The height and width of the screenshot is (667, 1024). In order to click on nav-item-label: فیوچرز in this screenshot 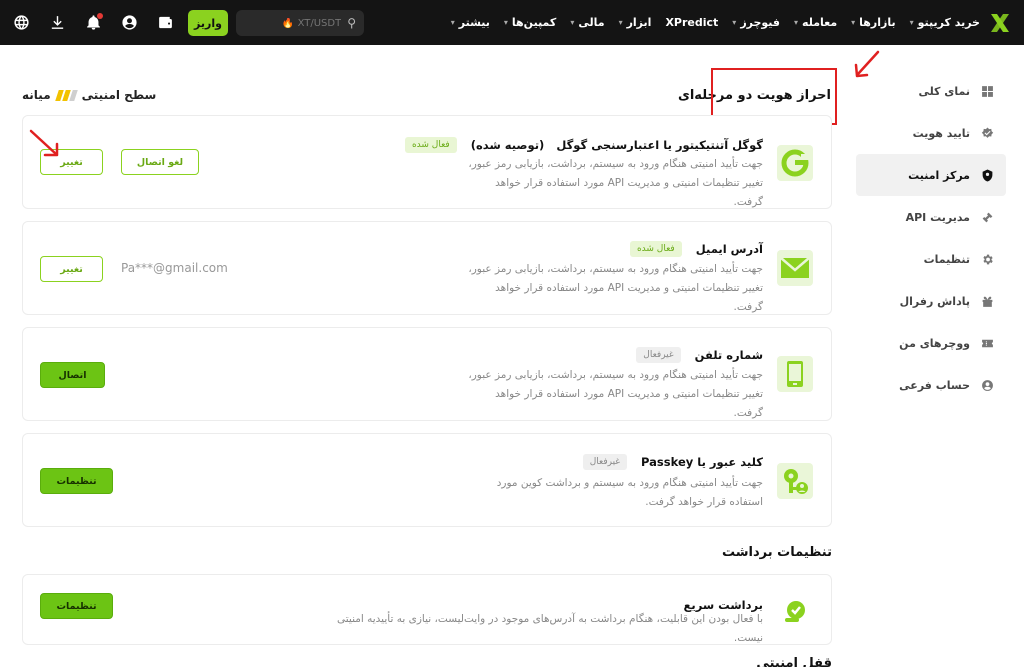, I will do `click(760, 22)`.